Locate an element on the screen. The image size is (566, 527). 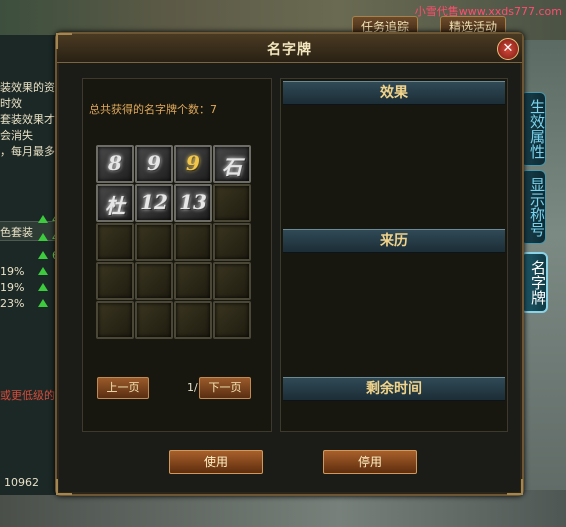
name-card-slot: 石 is located at coordinates (232, 164).